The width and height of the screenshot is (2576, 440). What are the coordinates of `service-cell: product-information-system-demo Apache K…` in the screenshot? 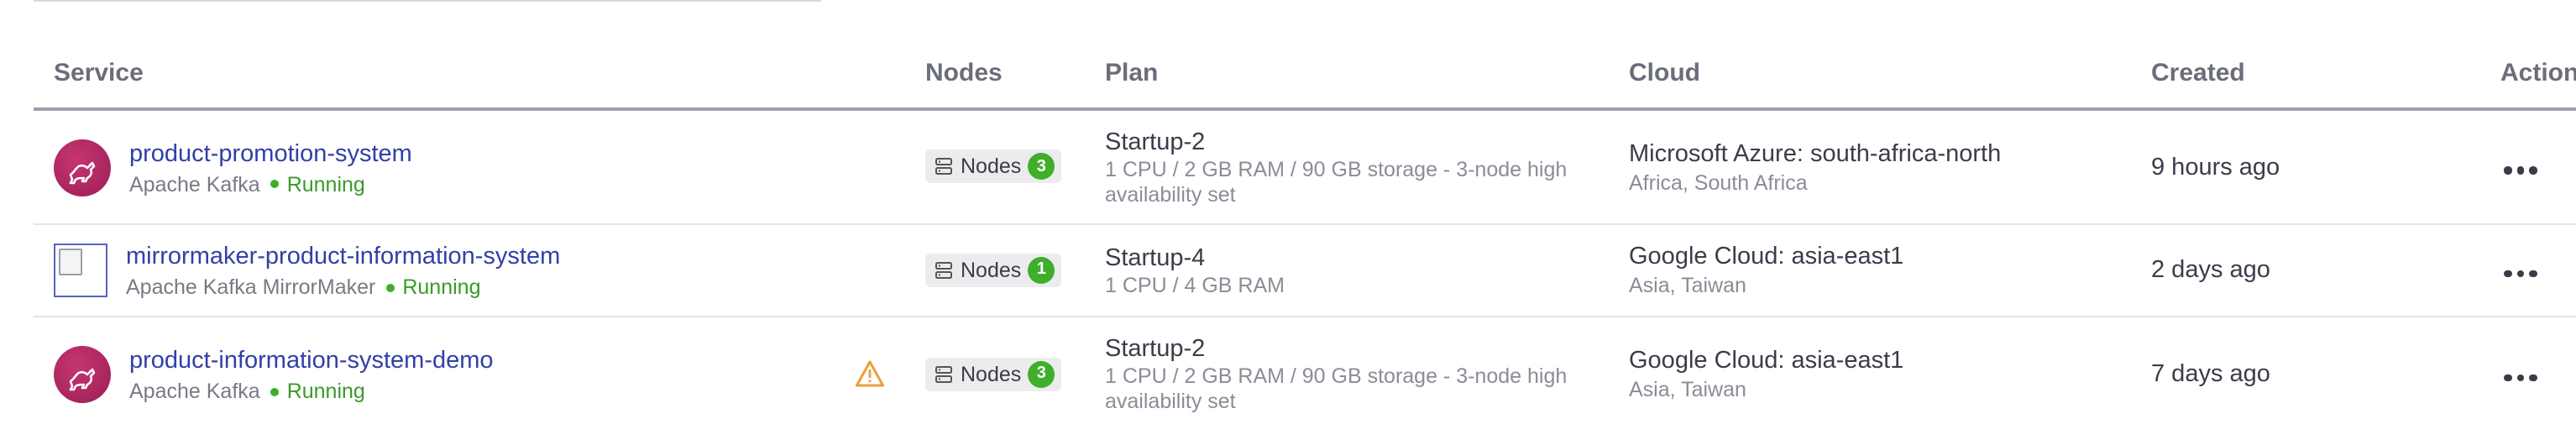 It's located at (470, 374).